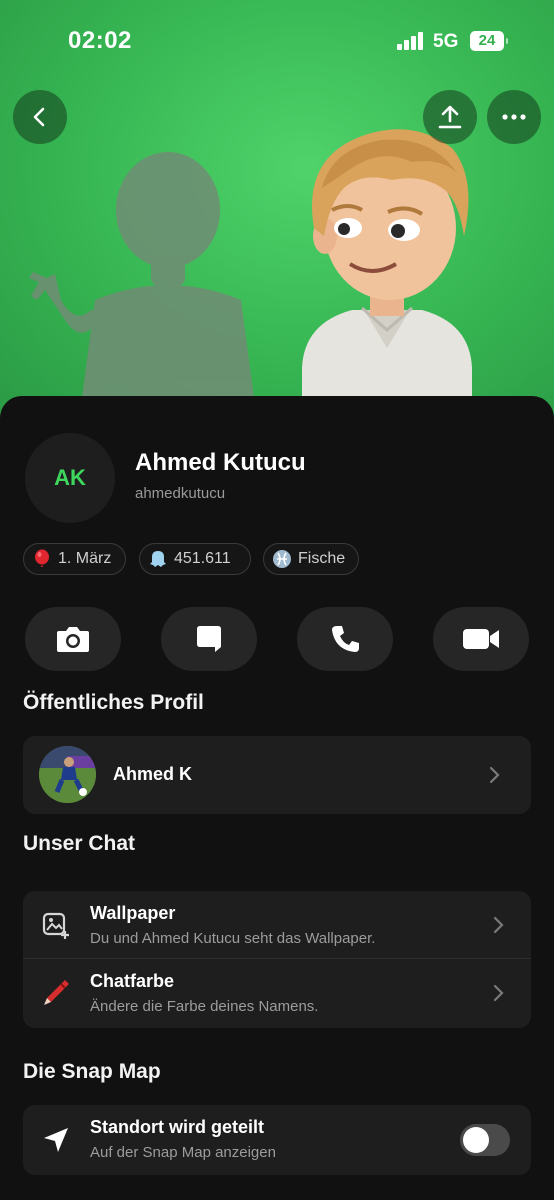 This screenshot has height=1200, width=554. What do you see at coordinates (56, 1140) in the screenshot?
I see `location-arrow-icon` at bounding box center [56, 1140].